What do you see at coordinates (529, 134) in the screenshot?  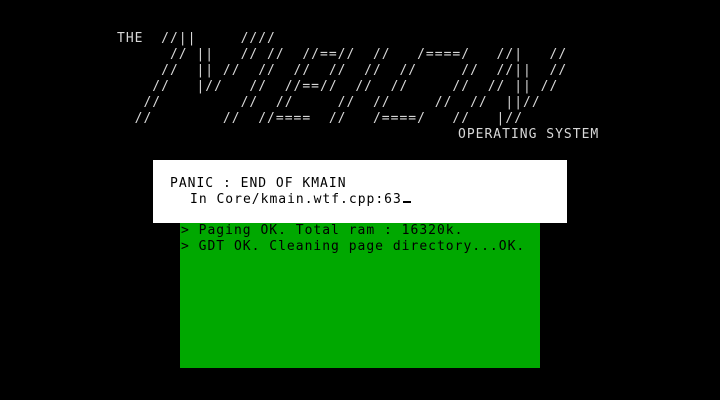 I see `logo-subtitle: OPERATING SYSTEM` at bounding box center [529, 134].